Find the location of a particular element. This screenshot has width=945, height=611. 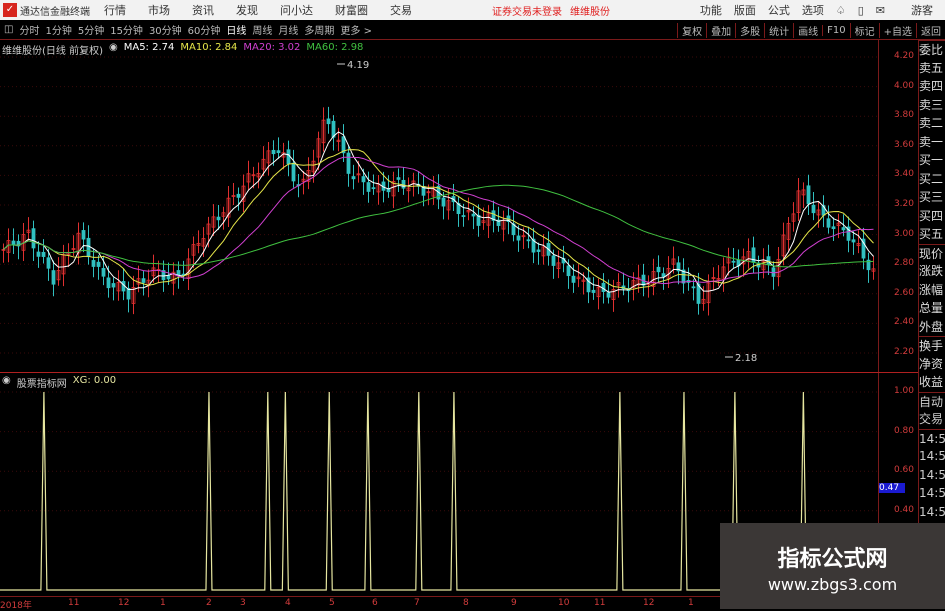

message-icon: ✉ is located at coordinates (880, 10).